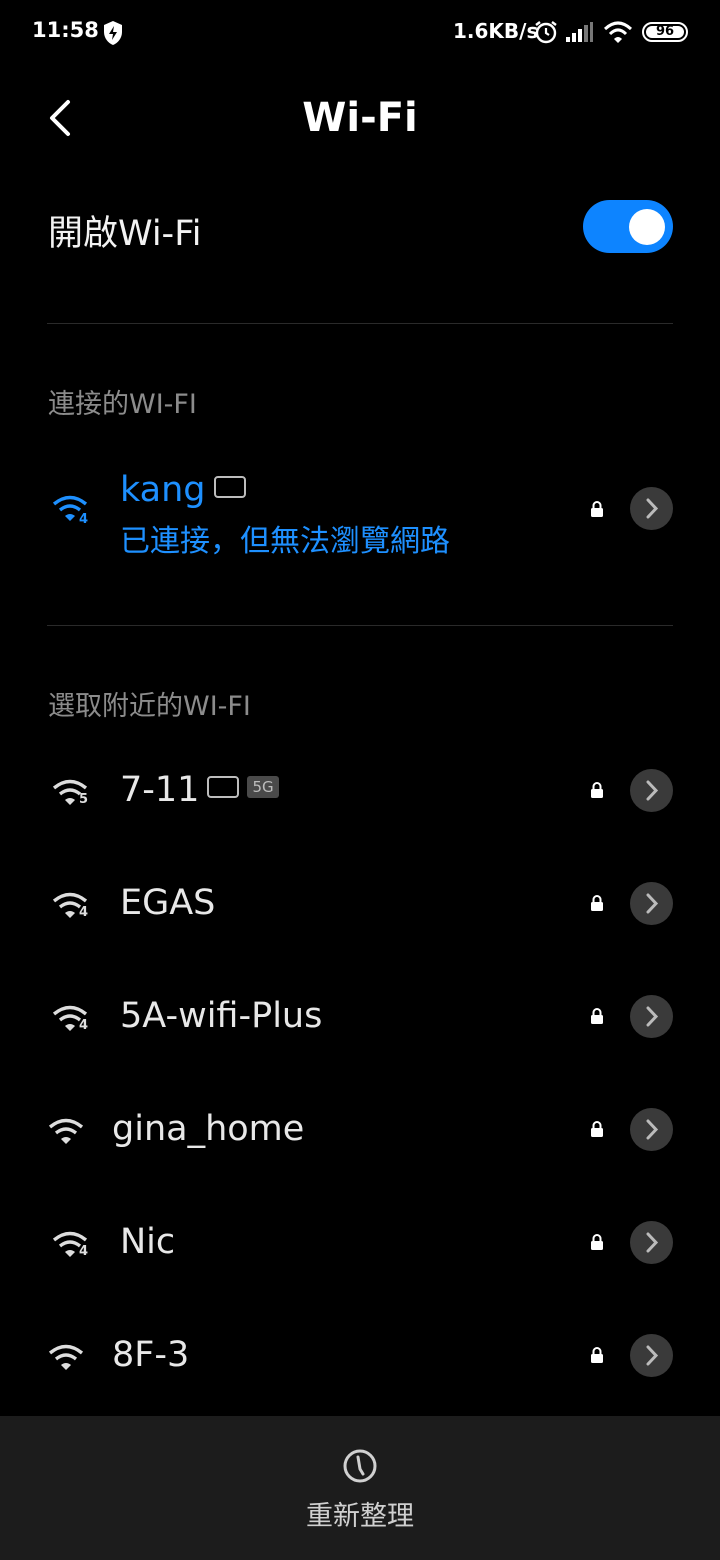 This screenshot has height=1560, width=720. I want to click on connected-status: 已連接，但無法瀏覽網路, so click(285, 541).